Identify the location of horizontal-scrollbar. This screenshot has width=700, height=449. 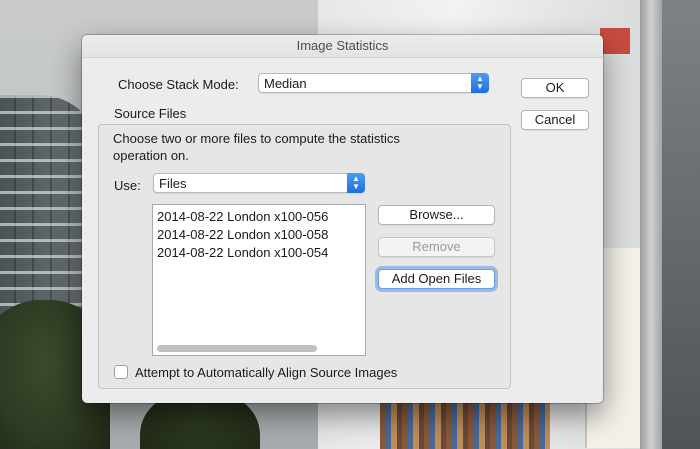
(237, 348).